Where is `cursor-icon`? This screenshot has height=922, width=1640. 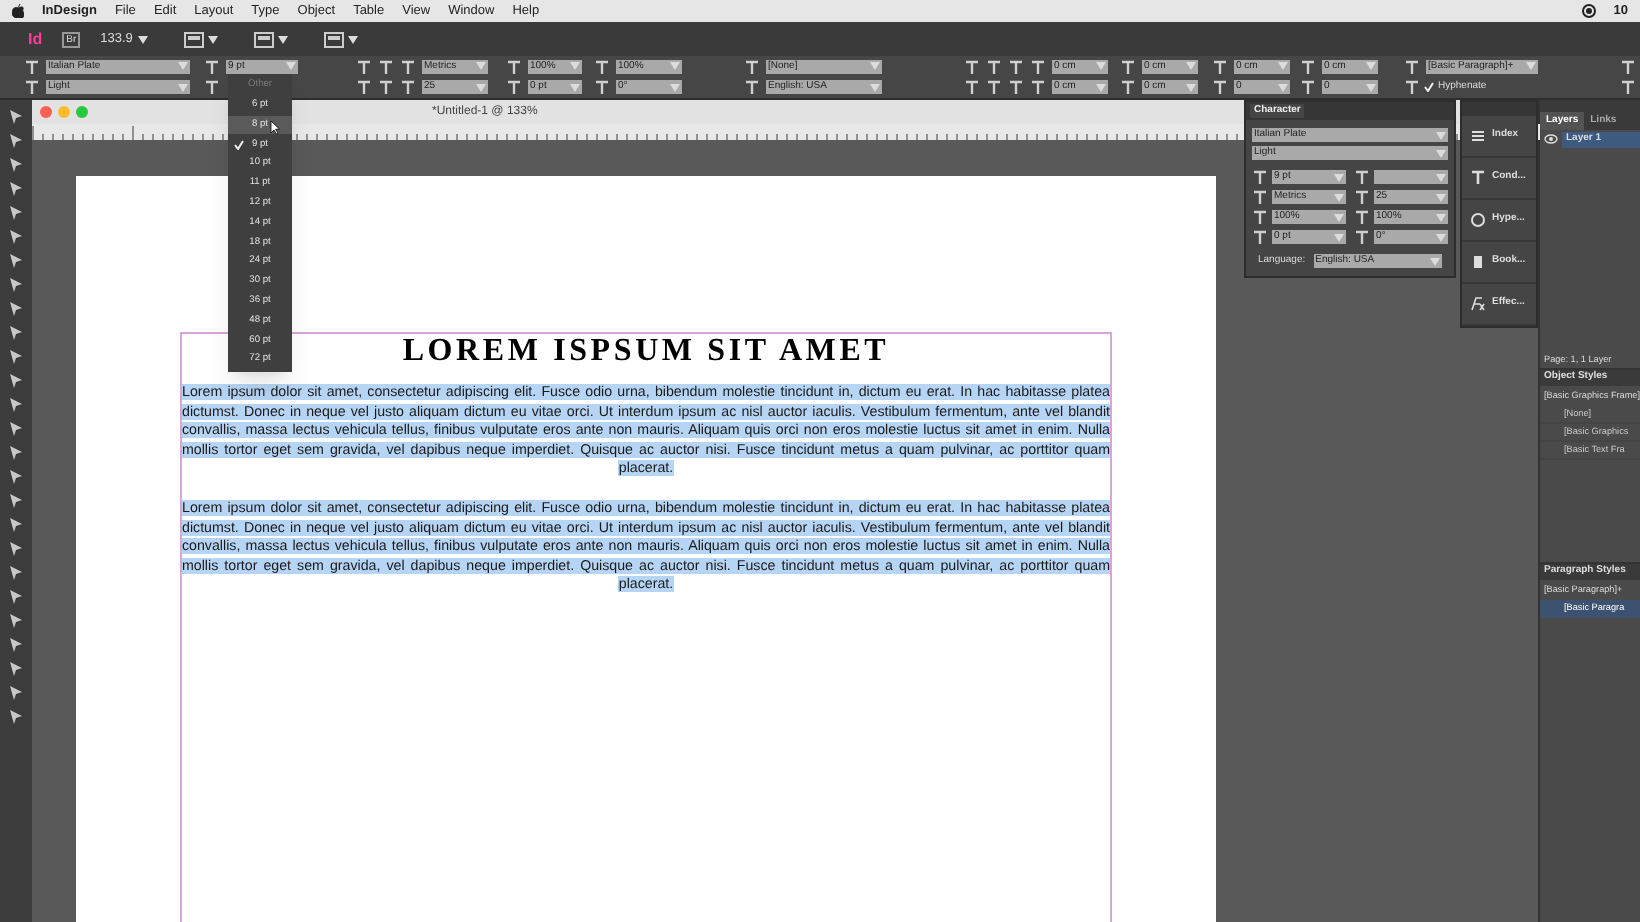 cursor-icon is located at coordinates (275, 126).